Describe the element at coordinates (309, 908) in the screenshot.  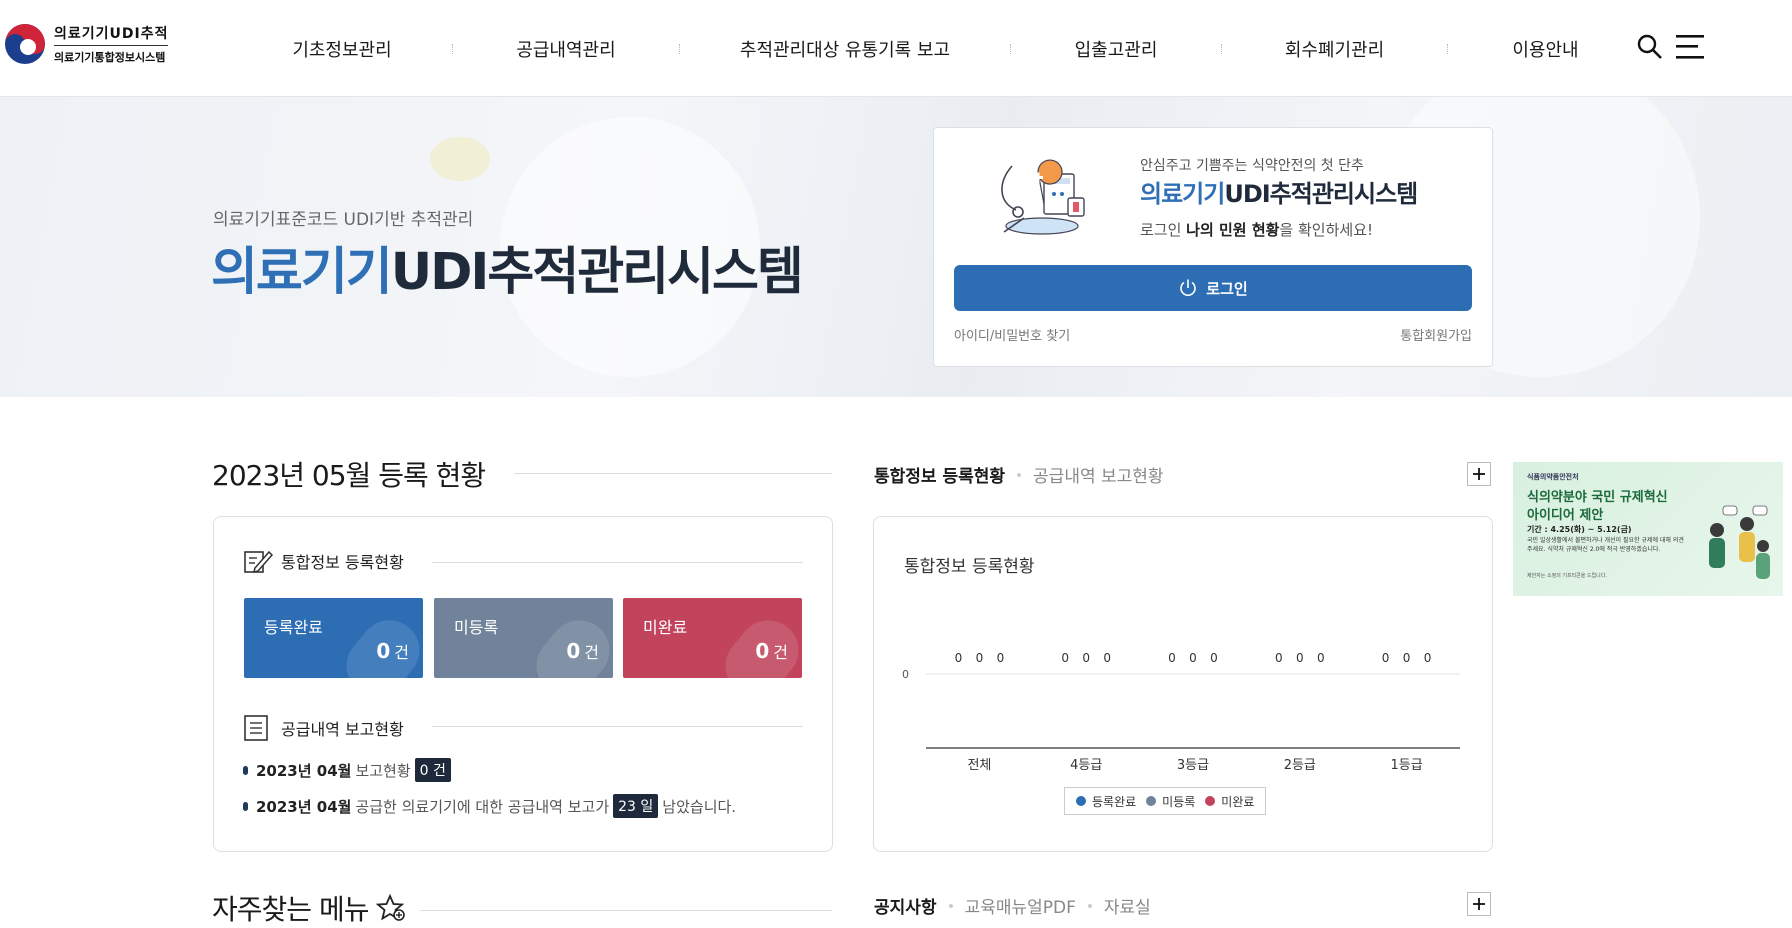
I see `favorites-title: 자주찾는 메뉴` at that location.